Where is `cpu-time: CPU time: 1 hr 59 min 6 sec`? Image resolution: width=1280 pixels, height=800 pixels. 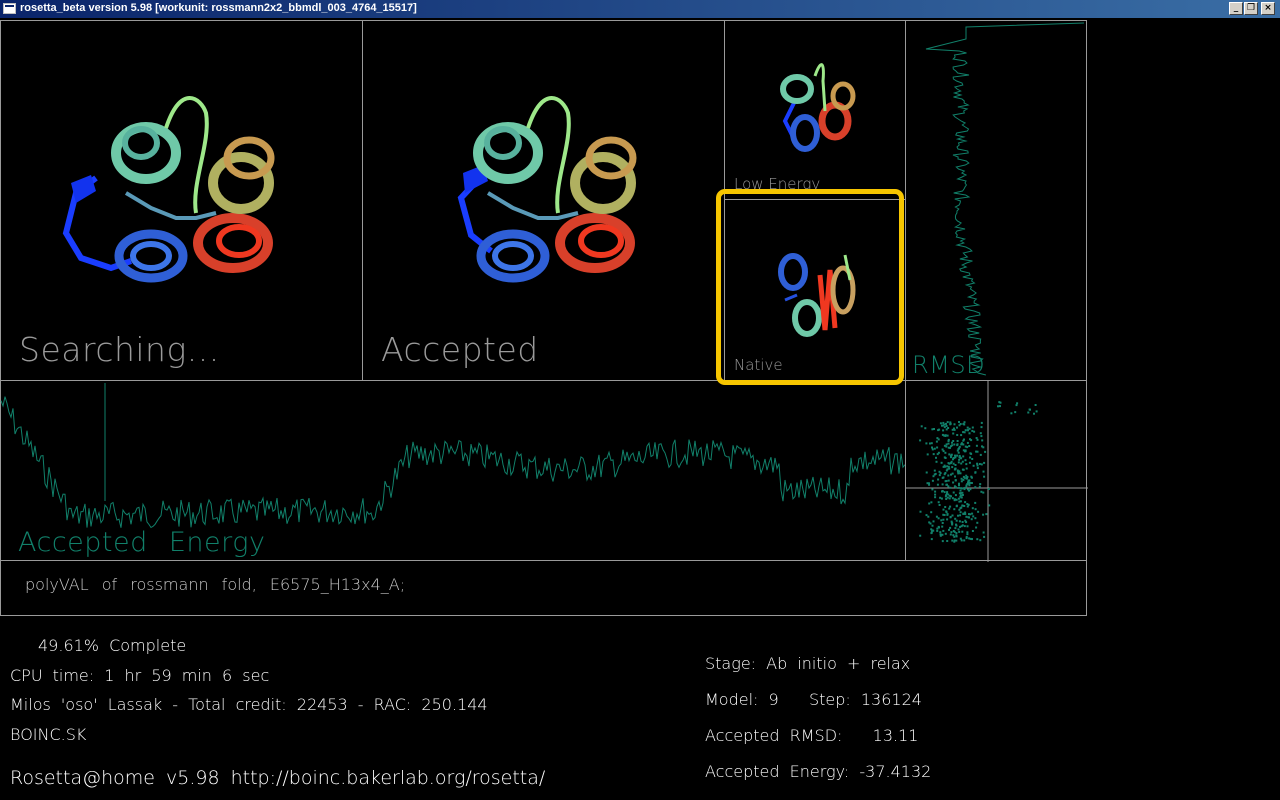
cpu-time: CPU time: 1 hr 59 min 6 sec is located at coordinates (140, 675).